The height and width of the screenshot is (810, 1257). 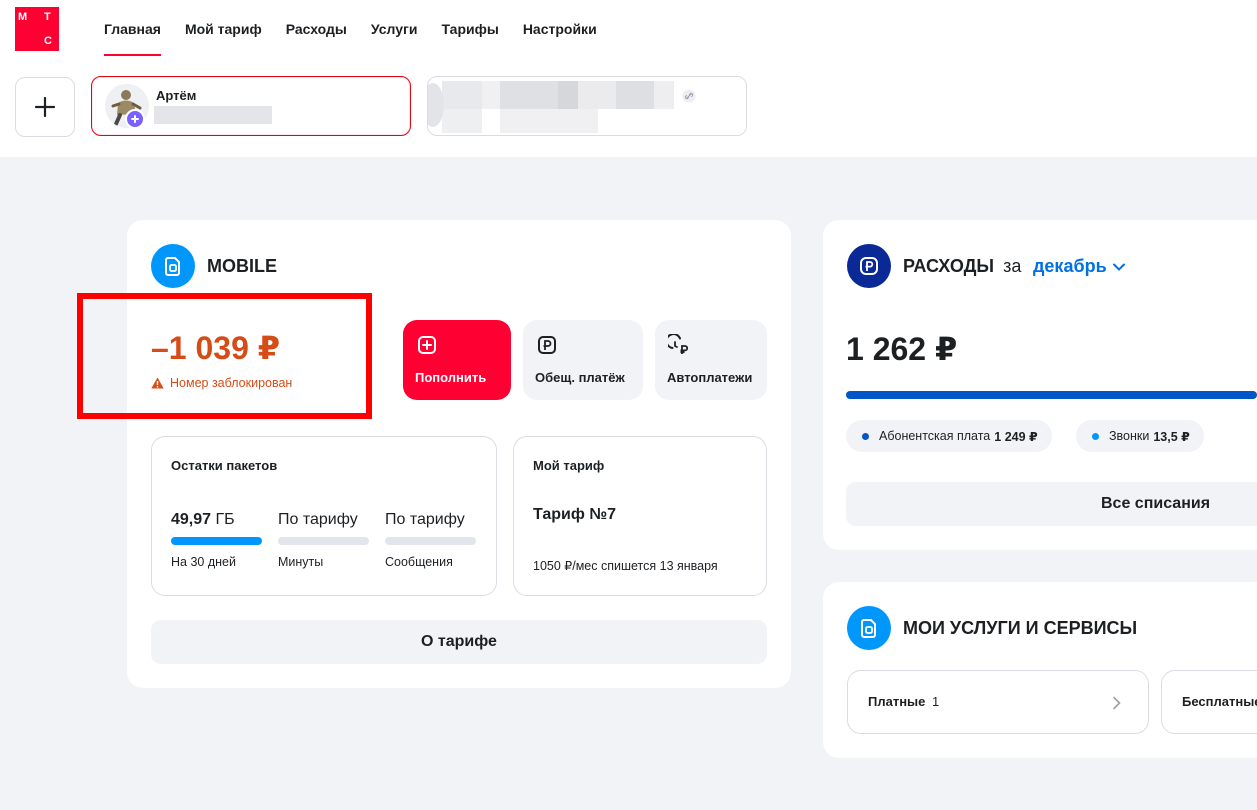 I want to click on promised-payment-button: Обещ. платёж, so click(x=583, y=360).